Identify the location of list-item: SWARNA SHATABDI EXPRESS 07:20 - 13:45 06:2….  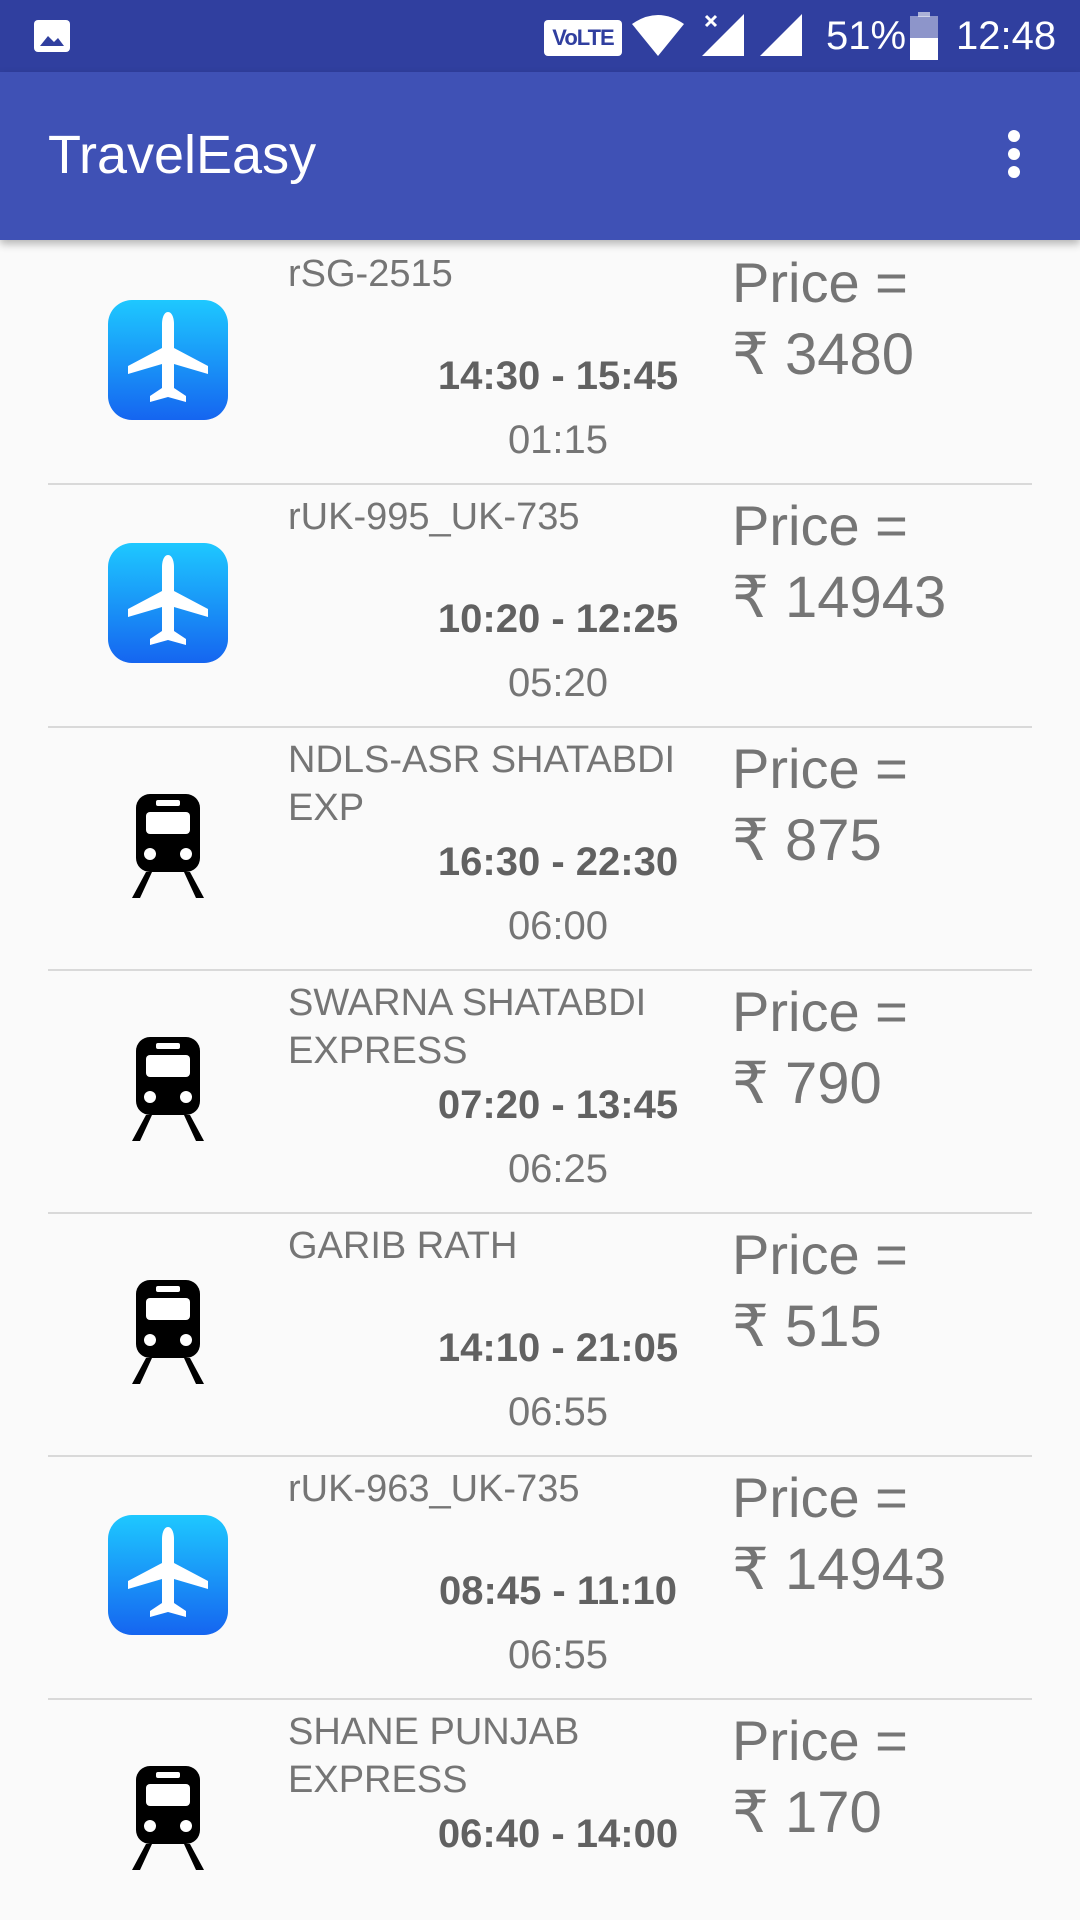
(540, 1091).